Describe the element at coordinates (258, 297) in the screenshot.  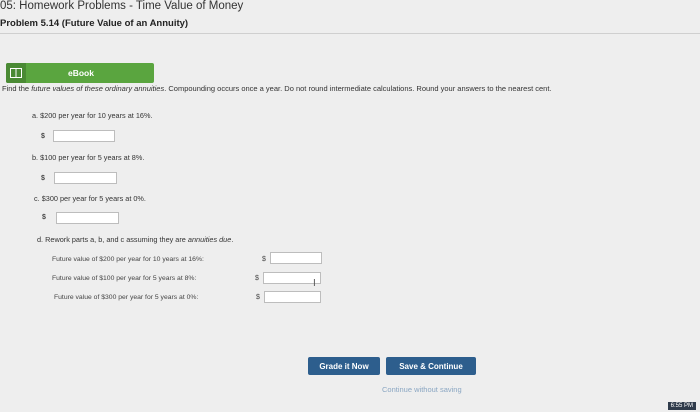
I see `currency-d3: $` at that location.